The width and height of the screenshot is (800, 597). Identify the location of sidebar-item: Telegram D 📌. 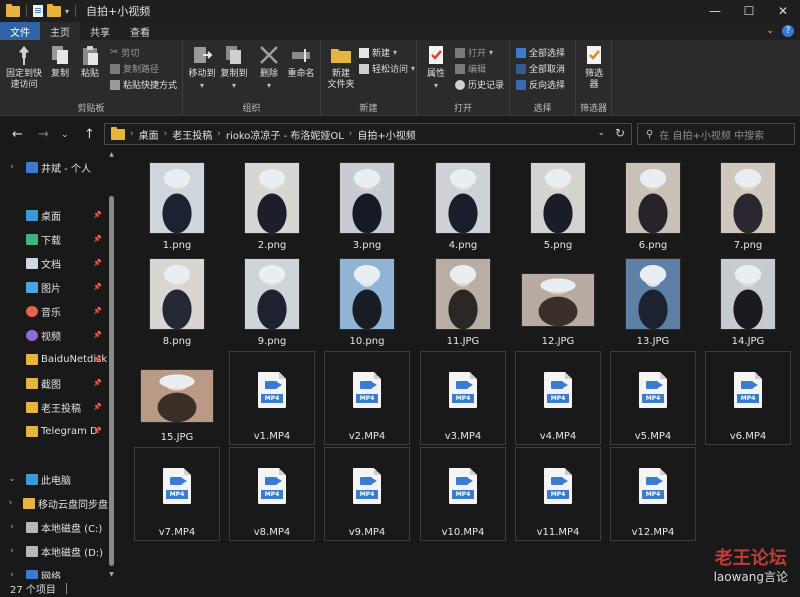
(54, 431).